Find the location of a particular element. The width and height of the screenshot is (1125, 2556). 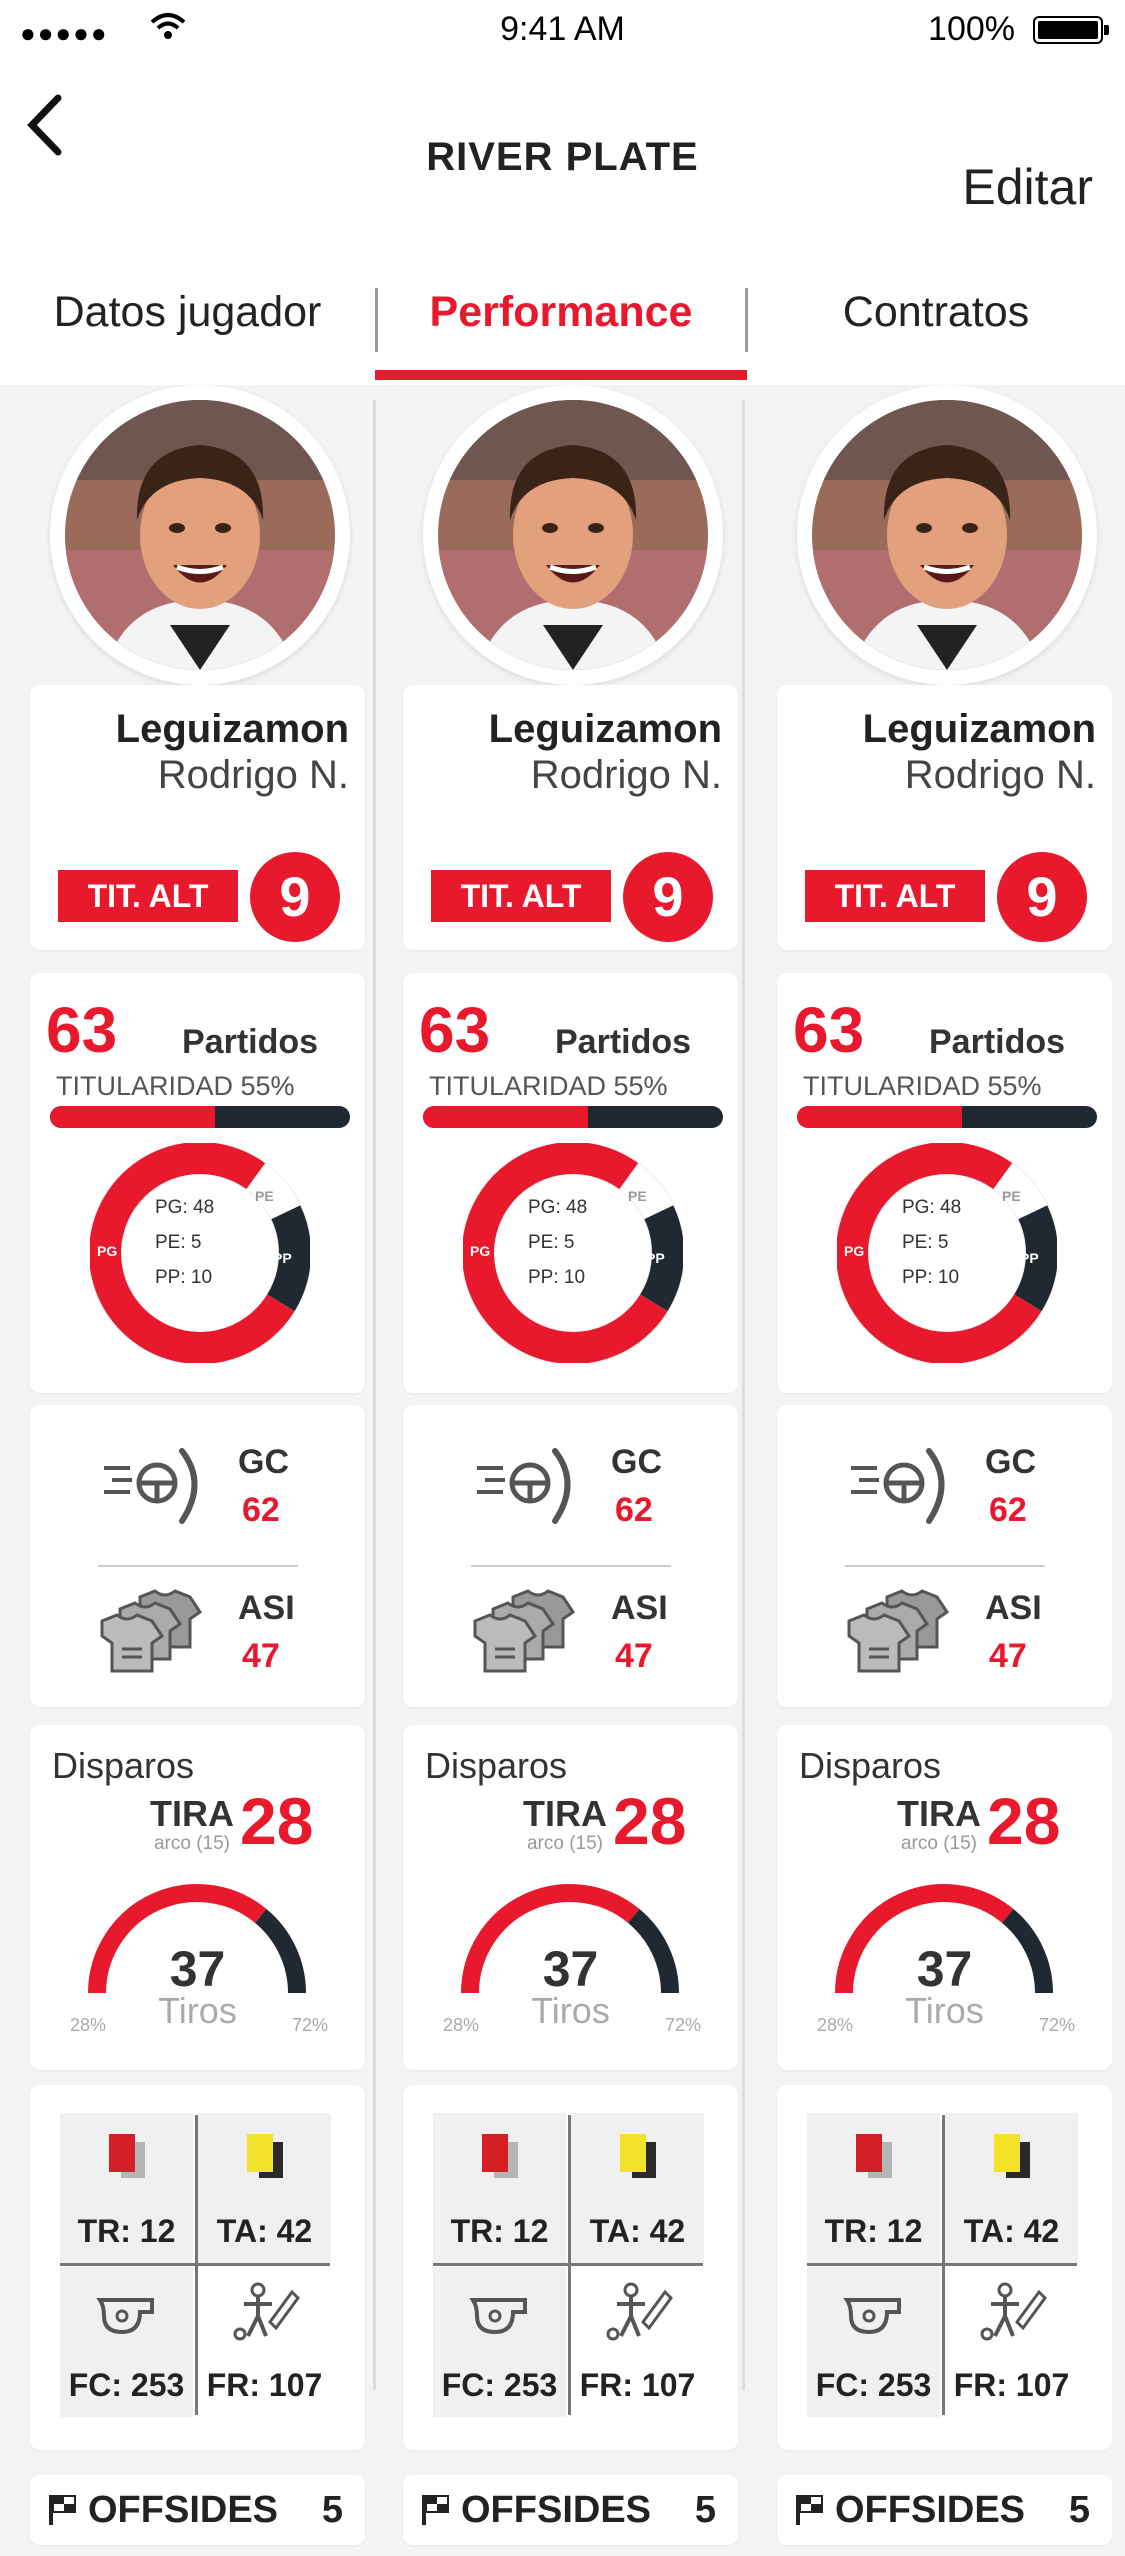

tab-performance: Performance is located at coordinates (561, 322).